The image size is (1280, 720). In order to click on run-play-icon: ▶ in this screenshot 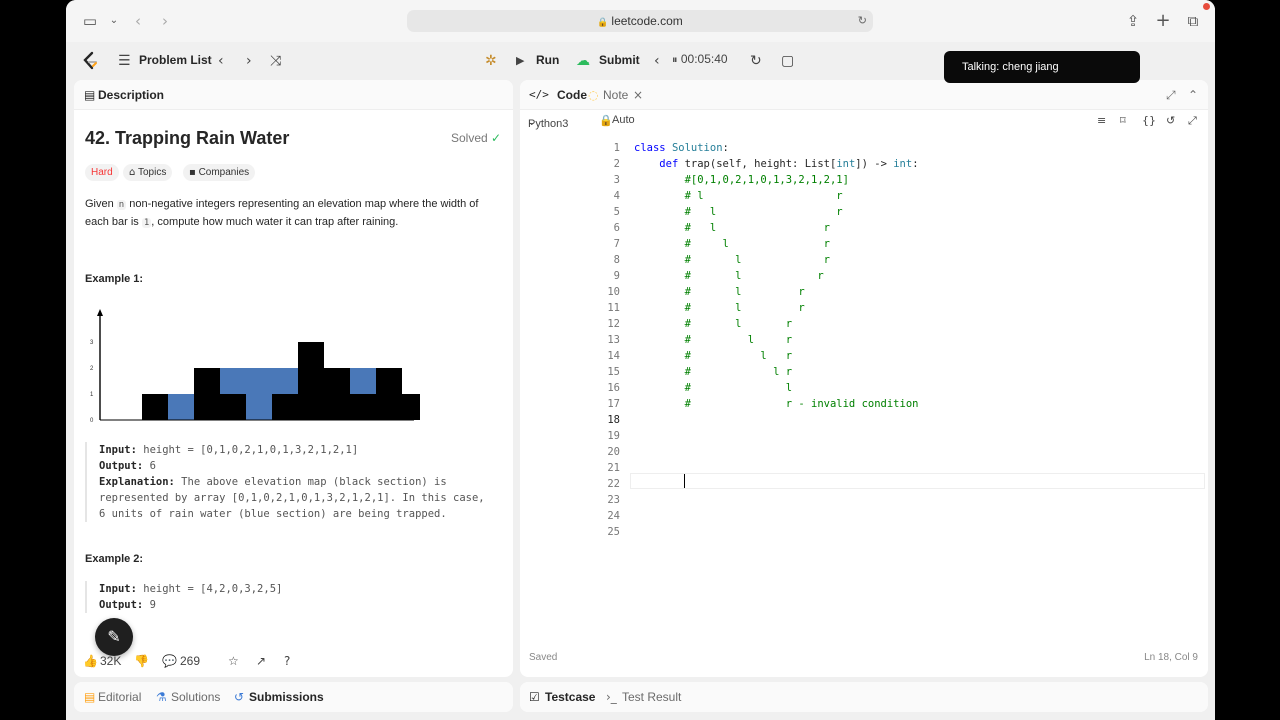, I will do `click(520, 61)`.